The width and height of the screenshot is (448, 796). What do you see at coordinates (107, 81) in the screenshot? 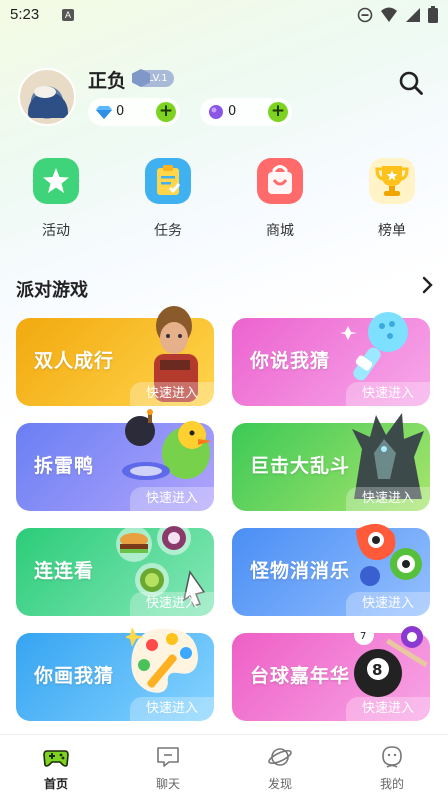
I see `username: 正负` at bounding box center [107, 81].